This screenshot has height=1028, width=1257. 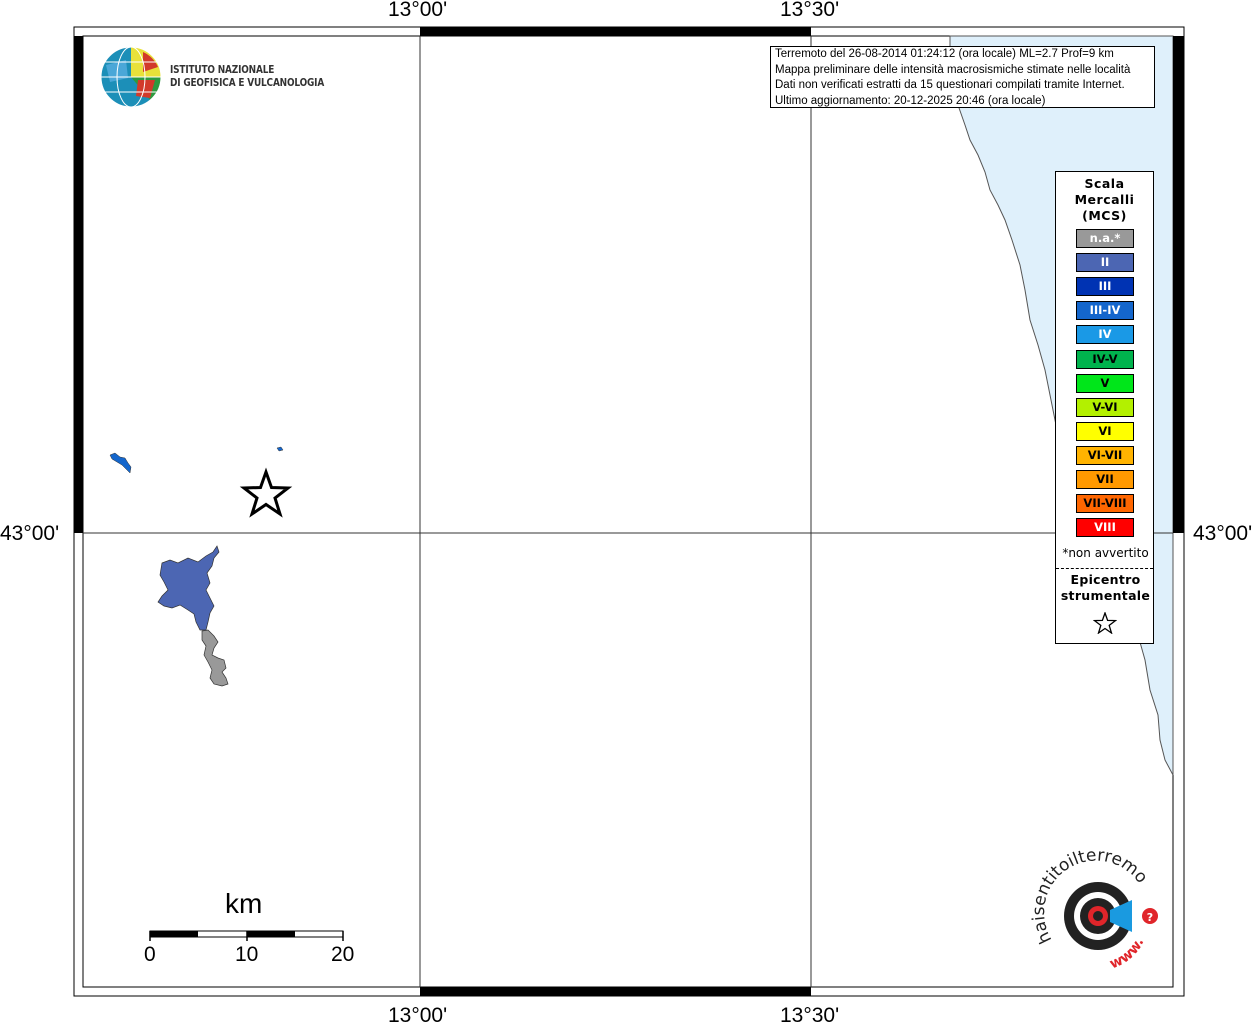 What do you see at coordinates (1105, 238) in the screenshot?
I see `legend-swatch-n-a: n.a.*` at bounding box center [1105, 238].